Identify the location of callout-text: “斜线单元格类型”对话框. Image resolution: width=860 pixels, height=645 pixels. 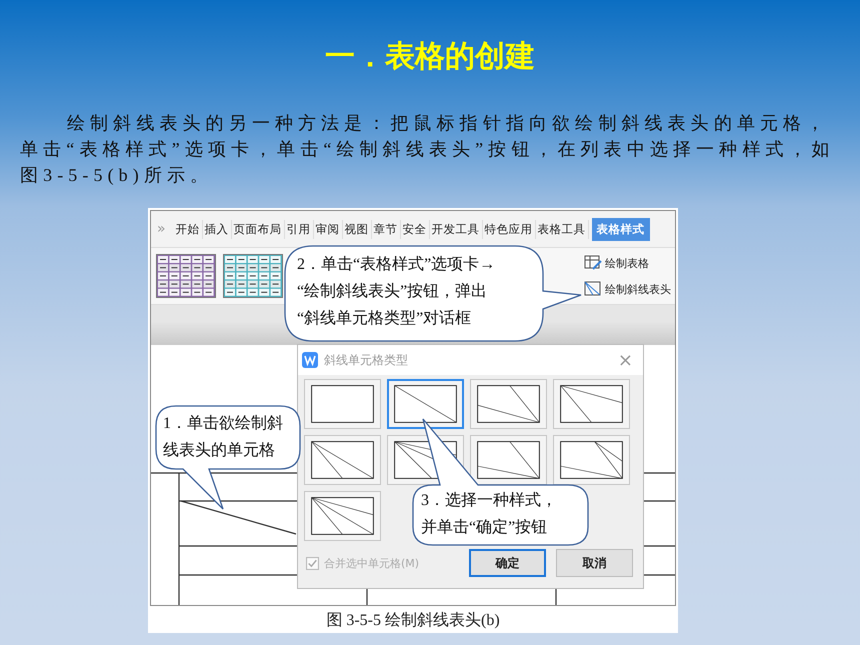
(384, 318).